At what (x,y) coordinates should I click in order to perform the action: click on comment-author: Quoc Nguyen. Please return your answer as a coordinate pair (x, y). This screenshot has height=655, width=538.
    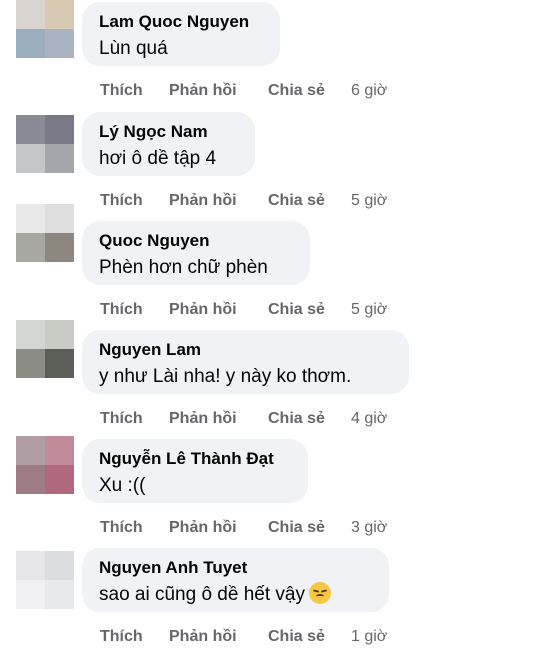
    Looking at the image, I should click on (196, 241).